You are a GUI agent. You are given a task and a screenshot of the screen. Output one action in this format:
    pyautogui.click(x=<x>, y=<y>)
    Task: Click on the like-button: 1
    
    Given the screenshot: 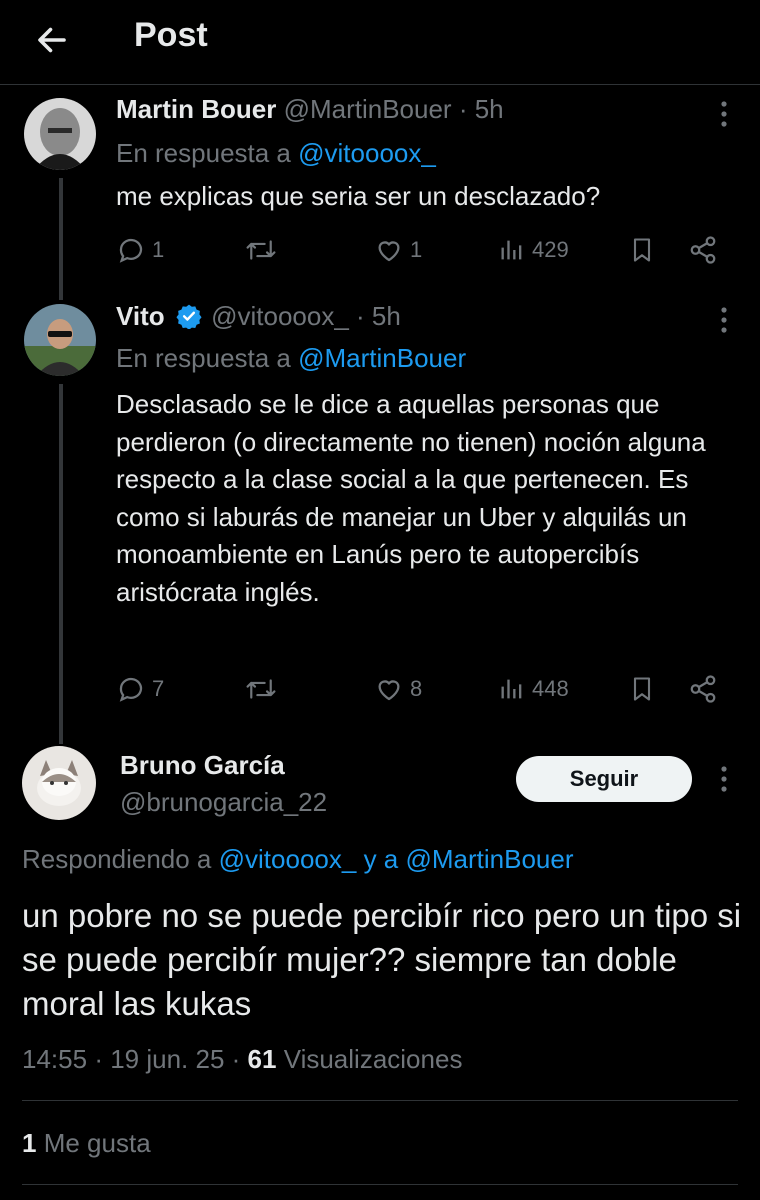 What is the action you would take?
    pyautogui.click(x=398, y=250)
    